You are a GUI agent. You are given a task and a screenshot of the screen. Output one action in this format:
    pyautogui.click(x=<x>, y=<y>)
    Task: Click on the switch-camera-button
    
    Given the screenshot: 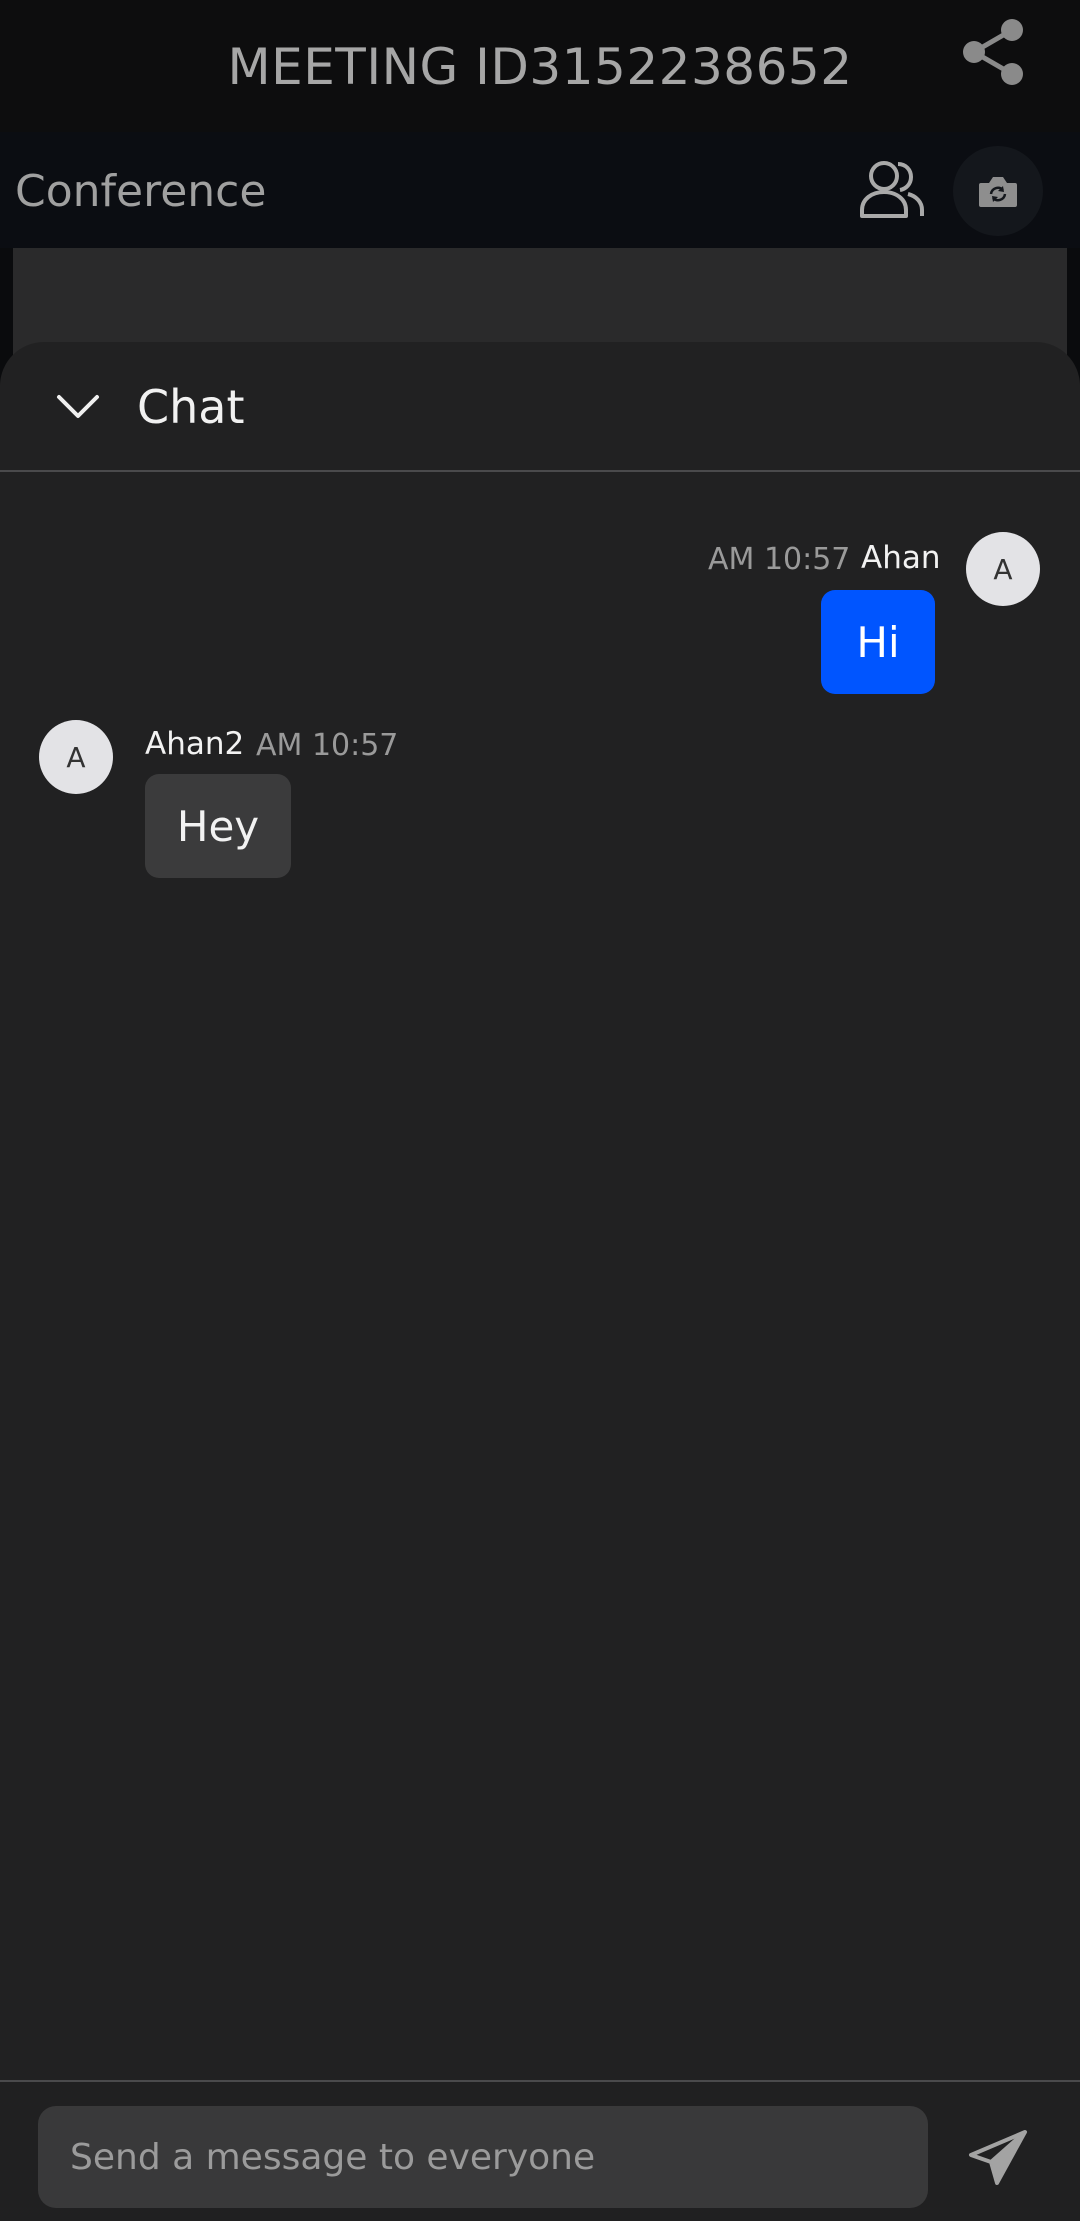 What is the action you would take?
    pyautogui.click(x=998, y=191)
    